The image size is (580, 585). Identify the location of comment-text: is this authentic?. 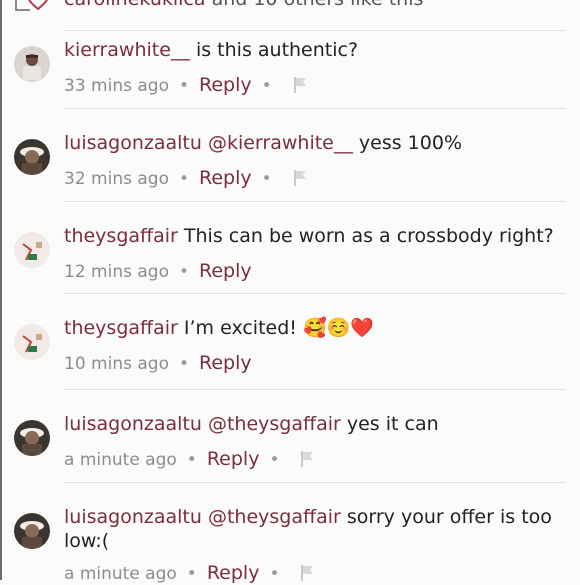
(277, 50).